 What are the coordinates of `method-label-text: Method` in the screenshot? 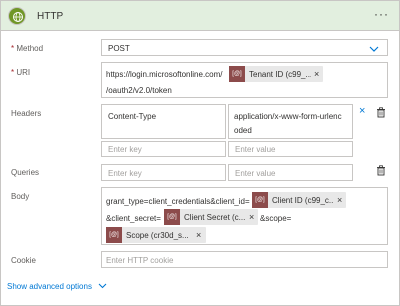 It's located at (30, 48).